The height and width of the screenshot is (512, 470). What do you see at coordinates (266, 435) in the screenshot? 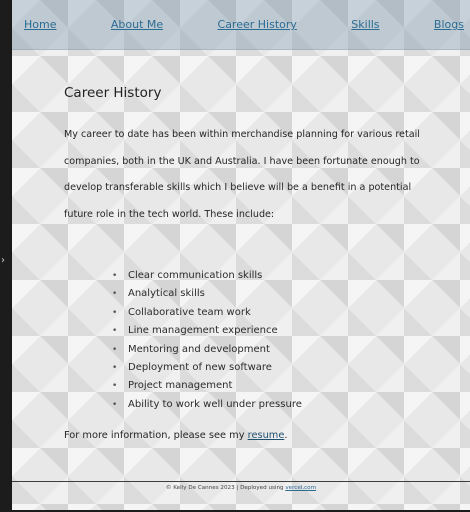
I see `resume-link: resume` at bounding box center [266, 435].